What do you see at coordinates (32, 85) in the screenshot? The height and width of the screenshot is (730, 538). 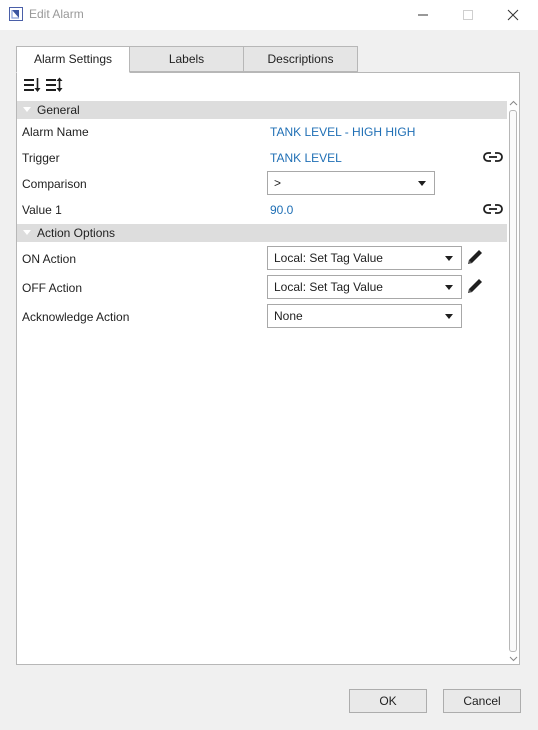 I see `sort-categorized-icon` at bounding box center [32, 85].